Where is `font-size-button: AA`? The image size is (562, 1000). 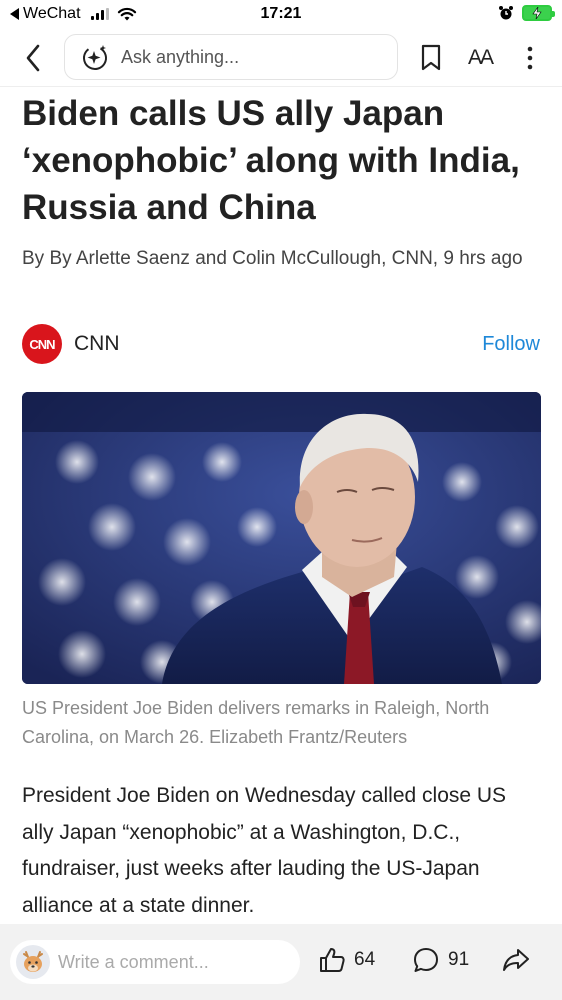 font-size-button: AA is located at coordinates (480, 58).